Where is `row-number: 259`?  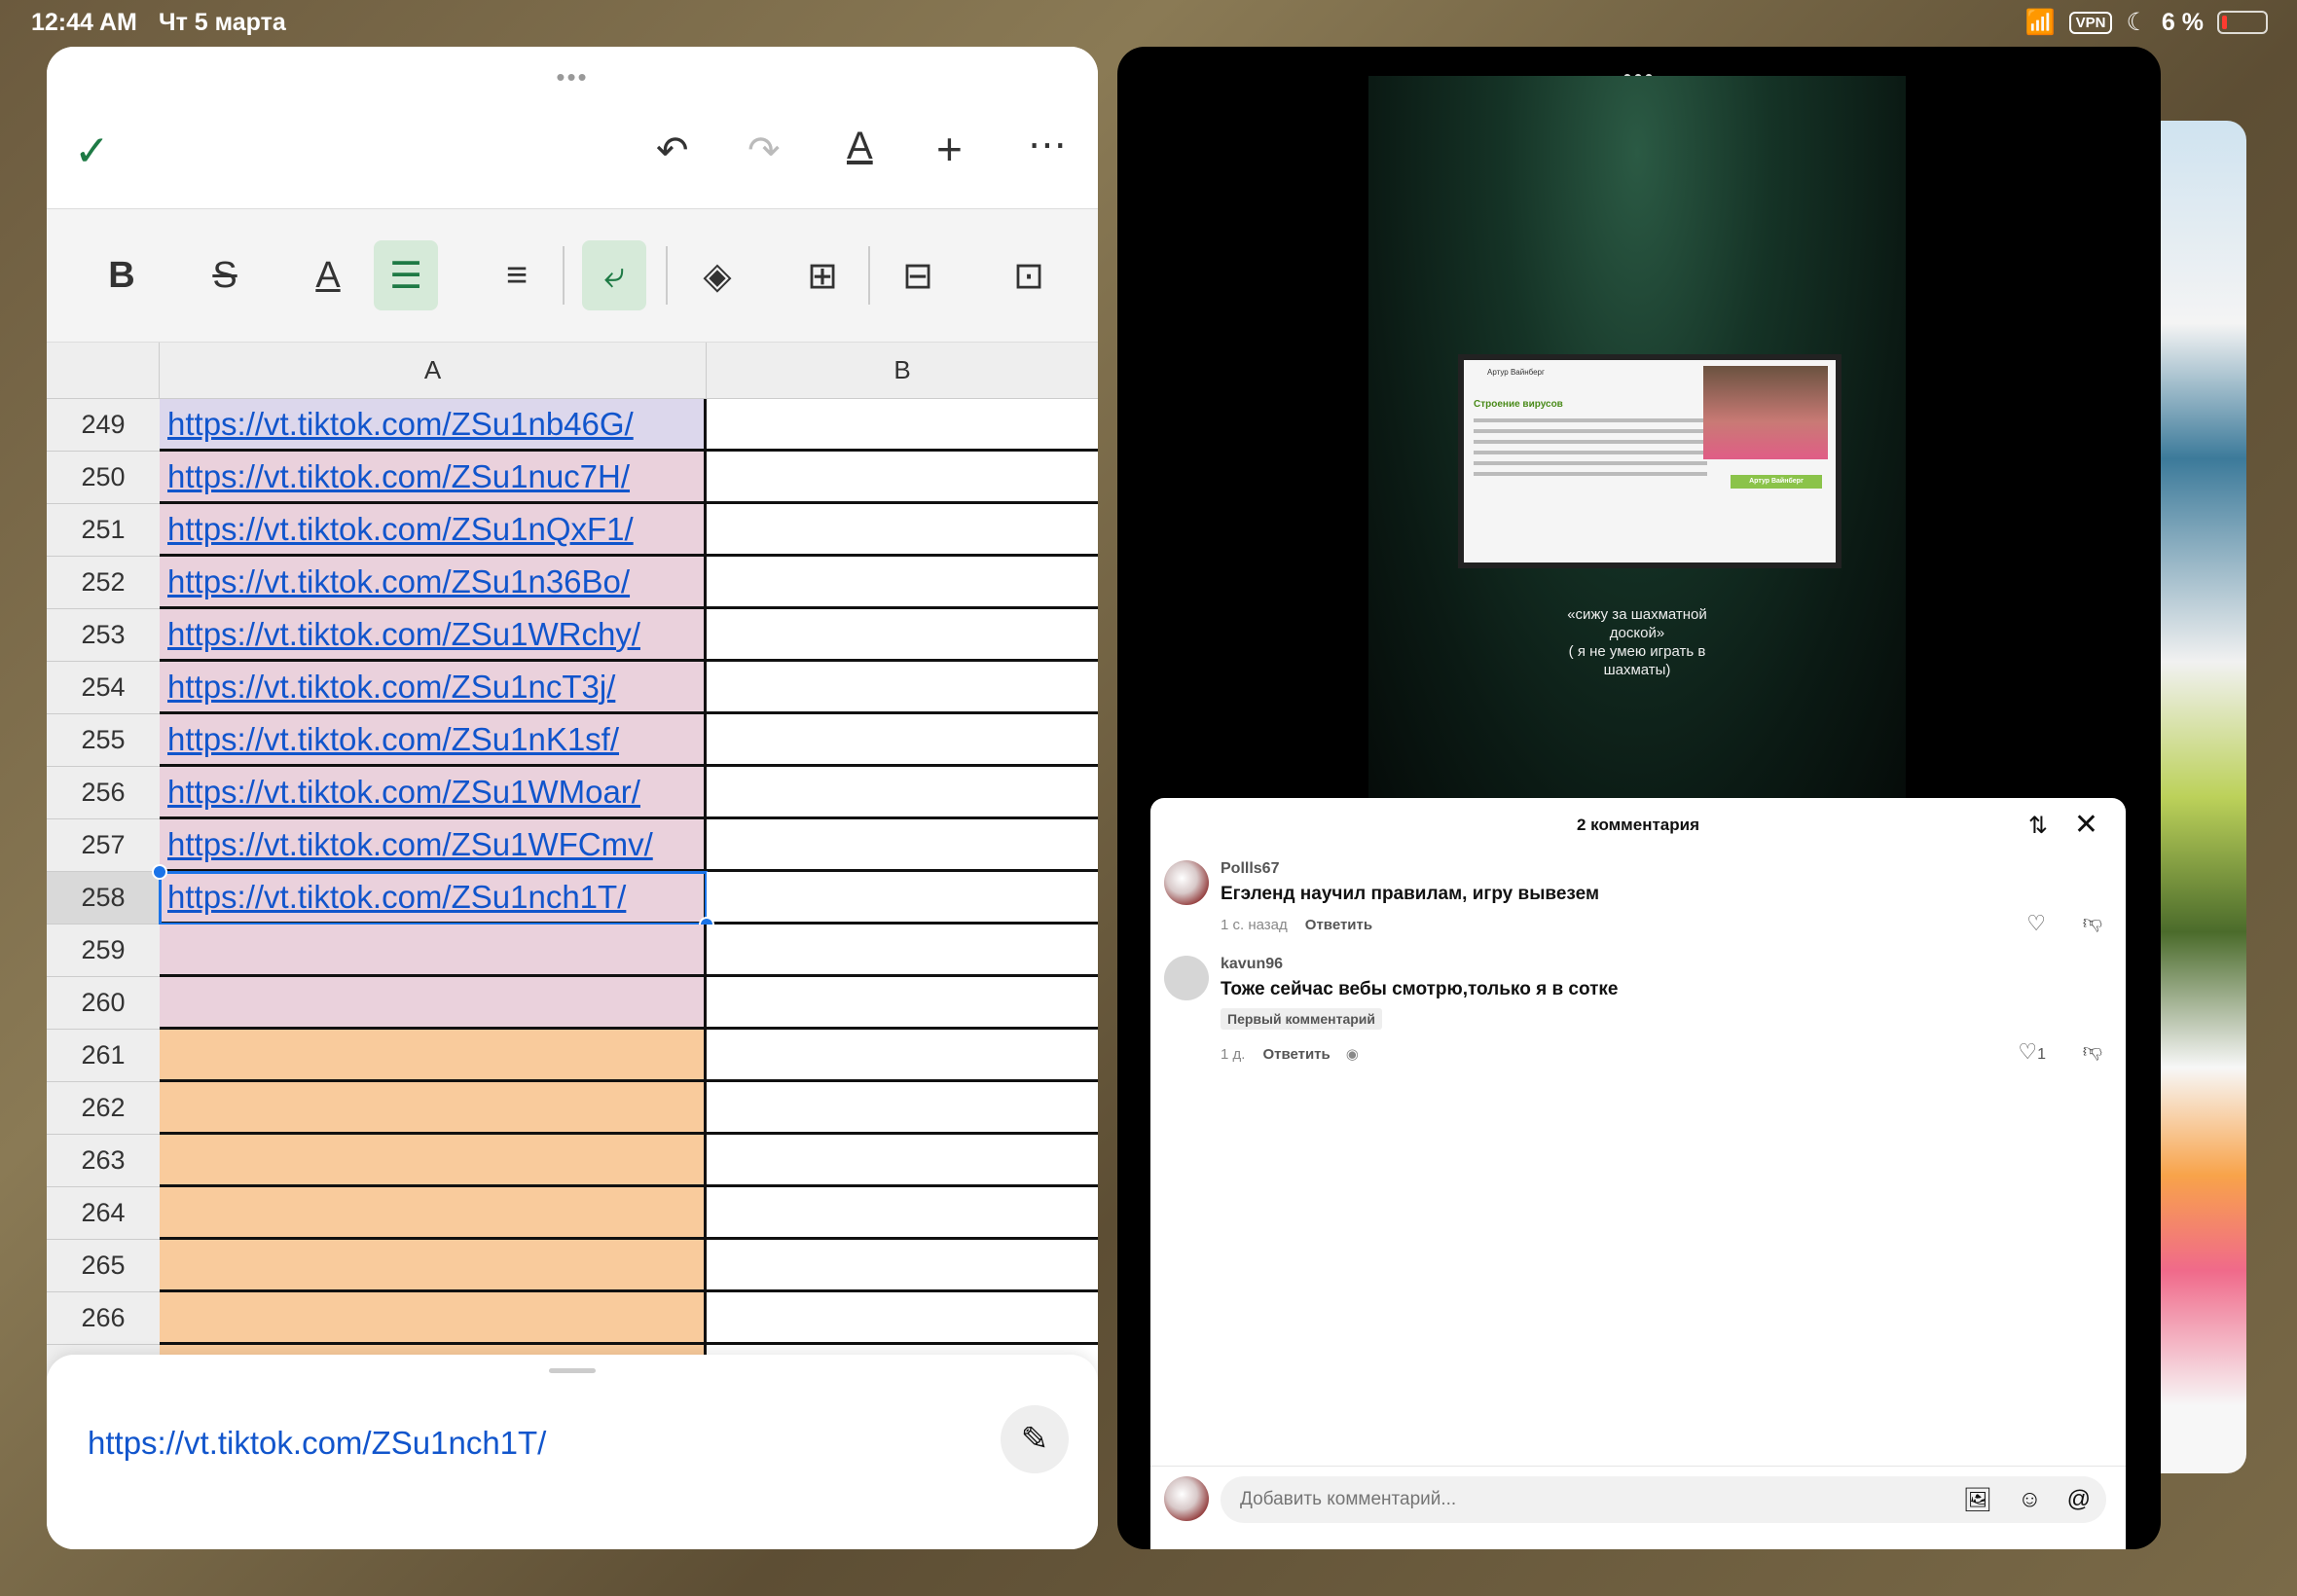
row-number: 259 is located at coordinates (103, 951).